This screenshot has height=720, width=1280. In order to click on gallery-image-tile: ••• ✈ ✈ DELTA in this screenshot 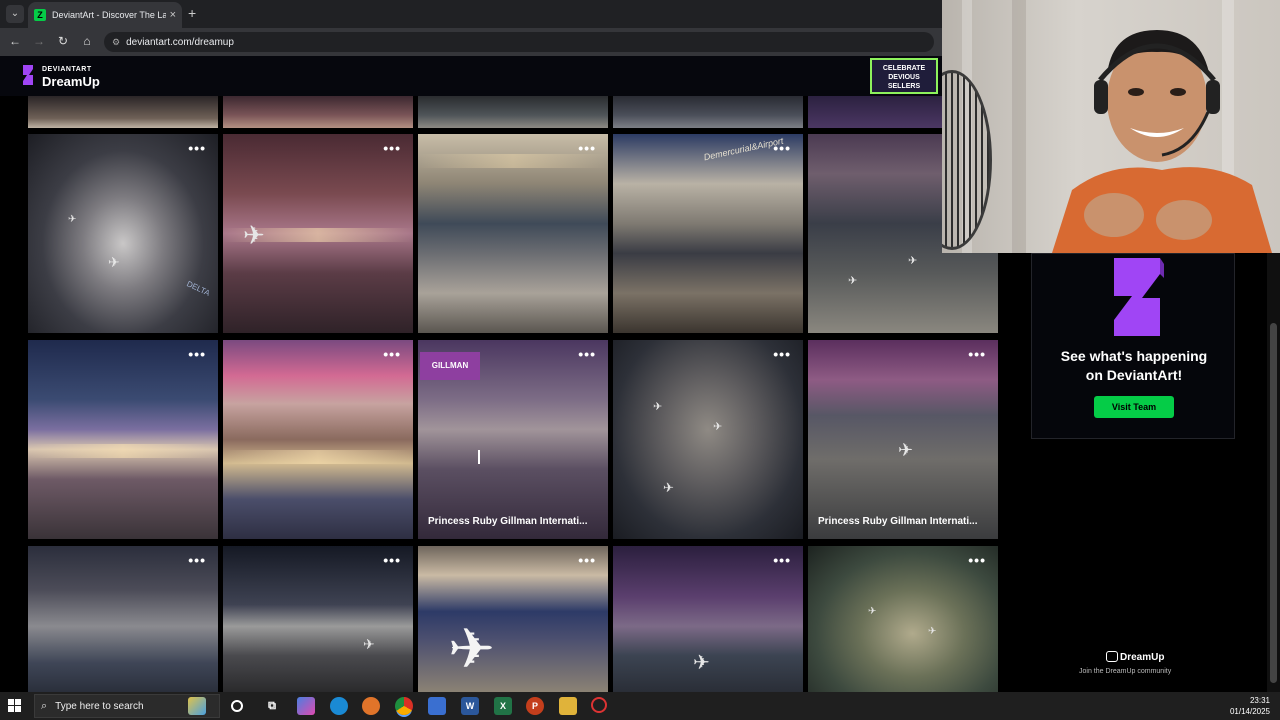, I will do `click(123, 233)`.